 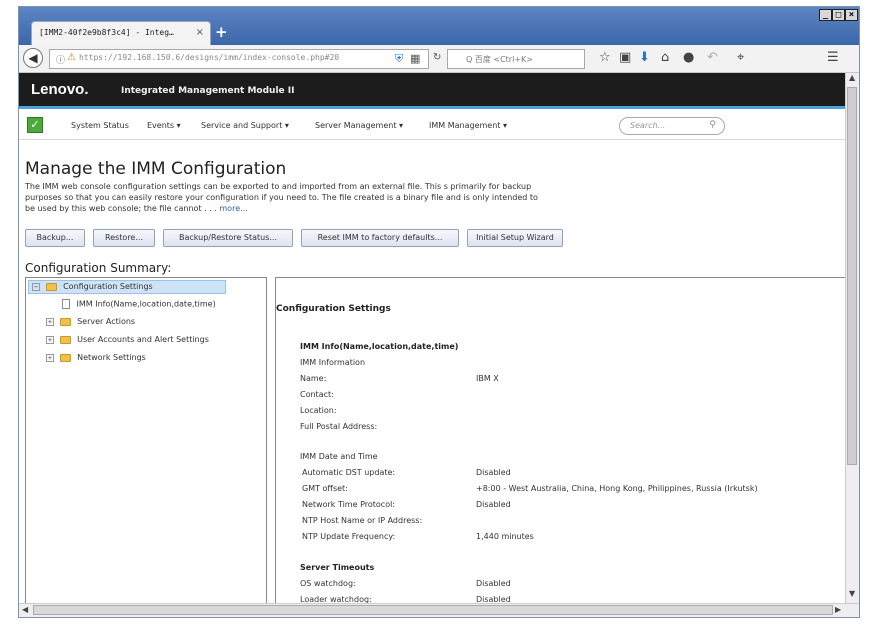 I want to click on tree-item-configuration-settings: − Configuration Settings, so click(x=127, y=287).